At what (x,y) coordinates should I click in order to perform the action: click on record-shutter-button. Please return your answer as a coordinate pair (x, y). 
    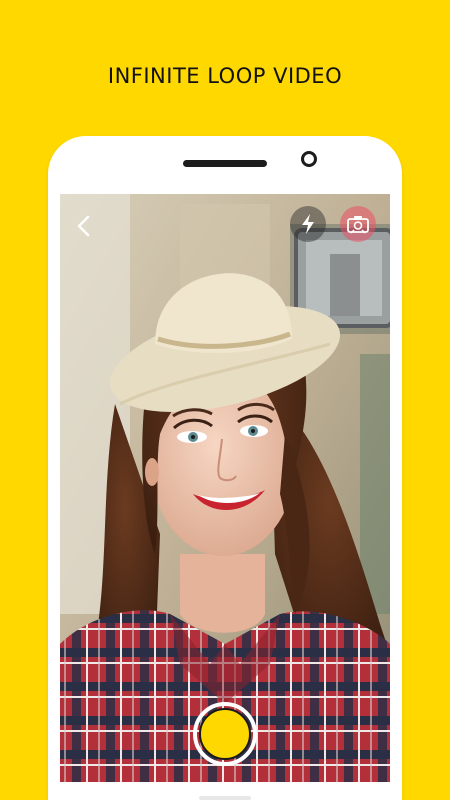
    Looking at the image, I should click on (225, 734).